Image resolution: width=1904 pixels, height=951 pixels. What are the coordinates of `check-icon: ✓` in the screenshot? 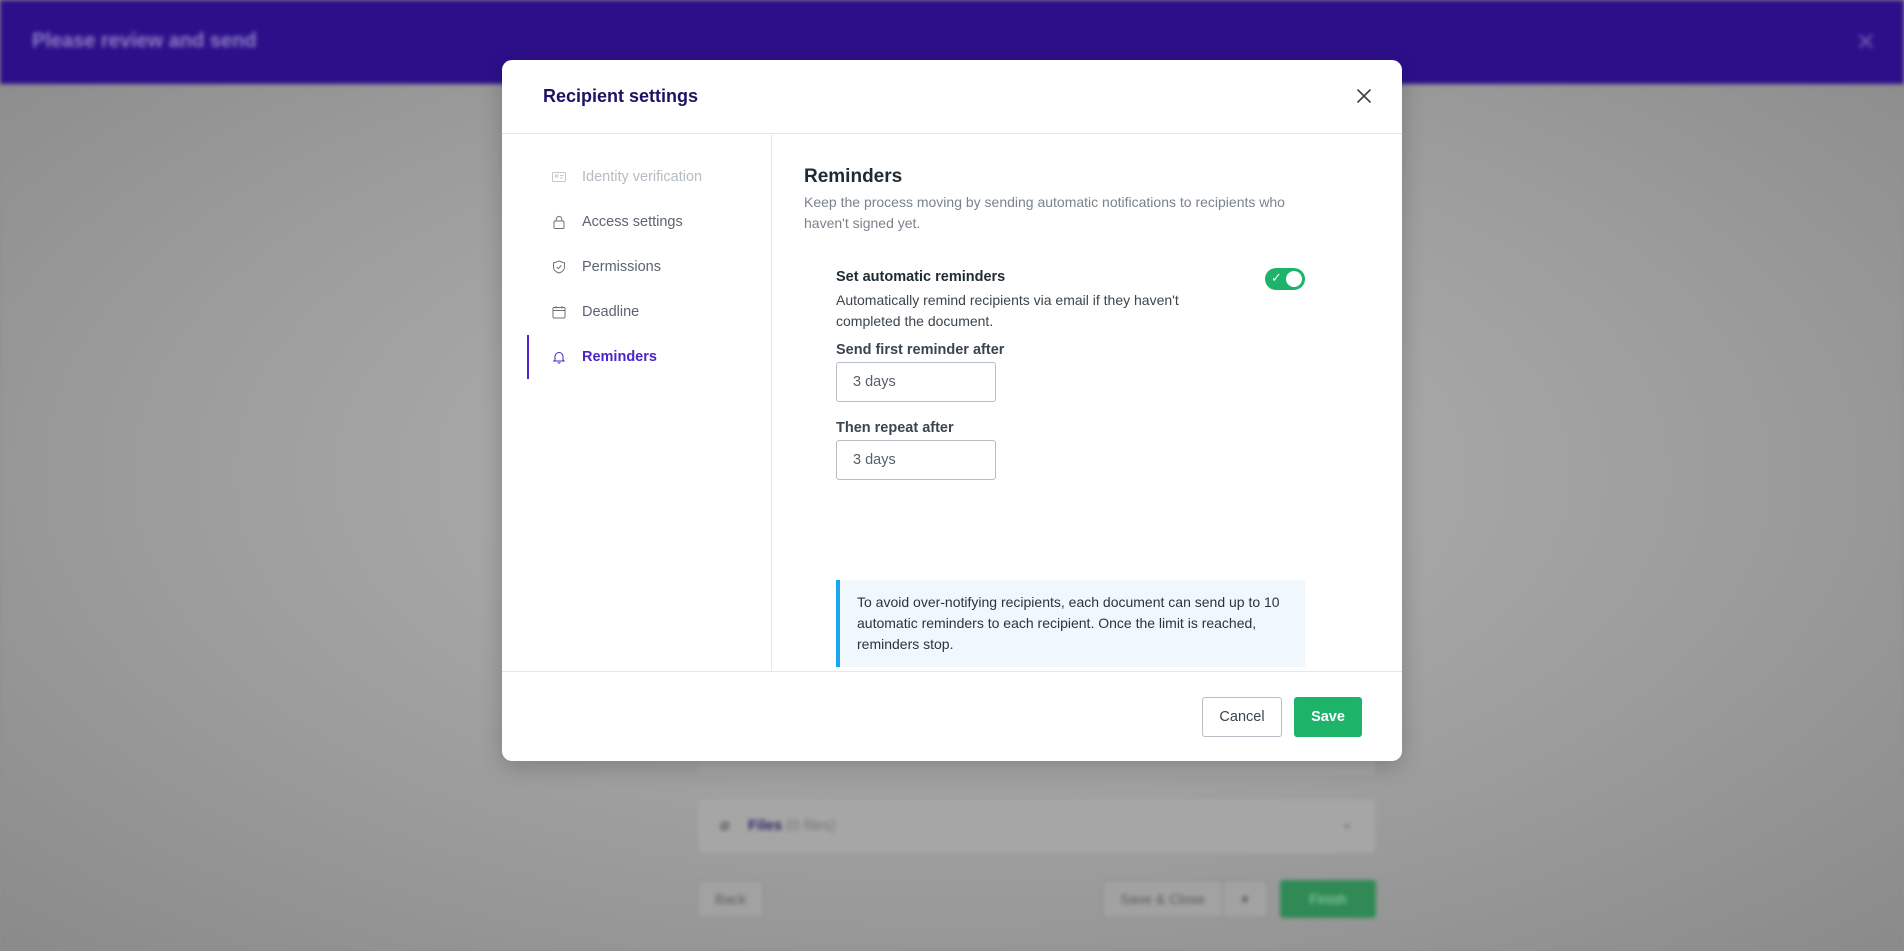 It's located at (1276, 277).